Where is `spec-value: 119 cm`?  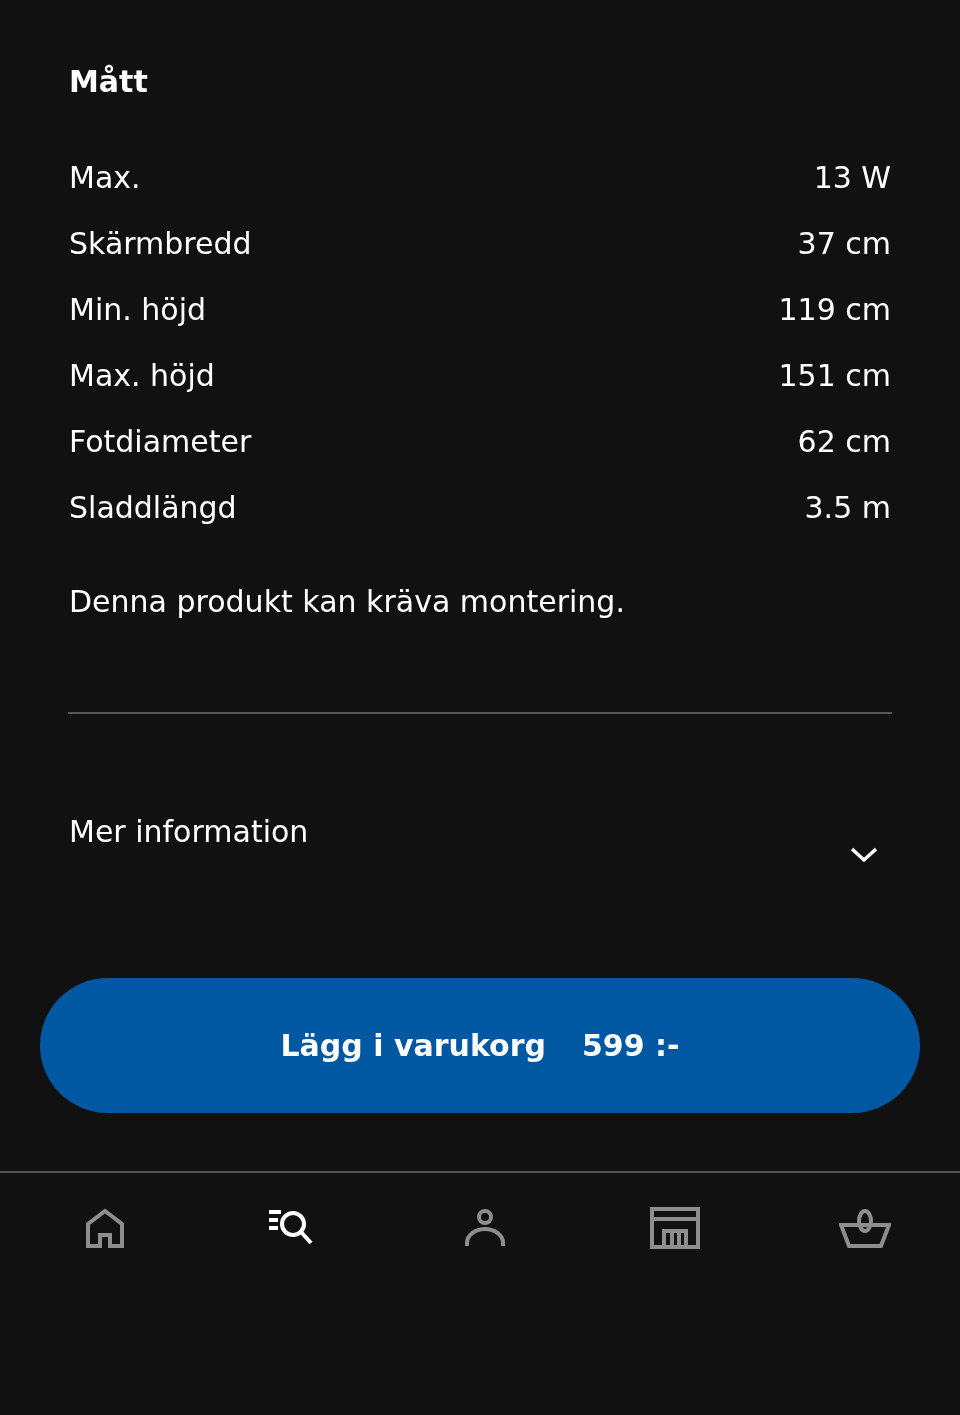 spec-value: 119 cm is located at coordinates (834, 309).